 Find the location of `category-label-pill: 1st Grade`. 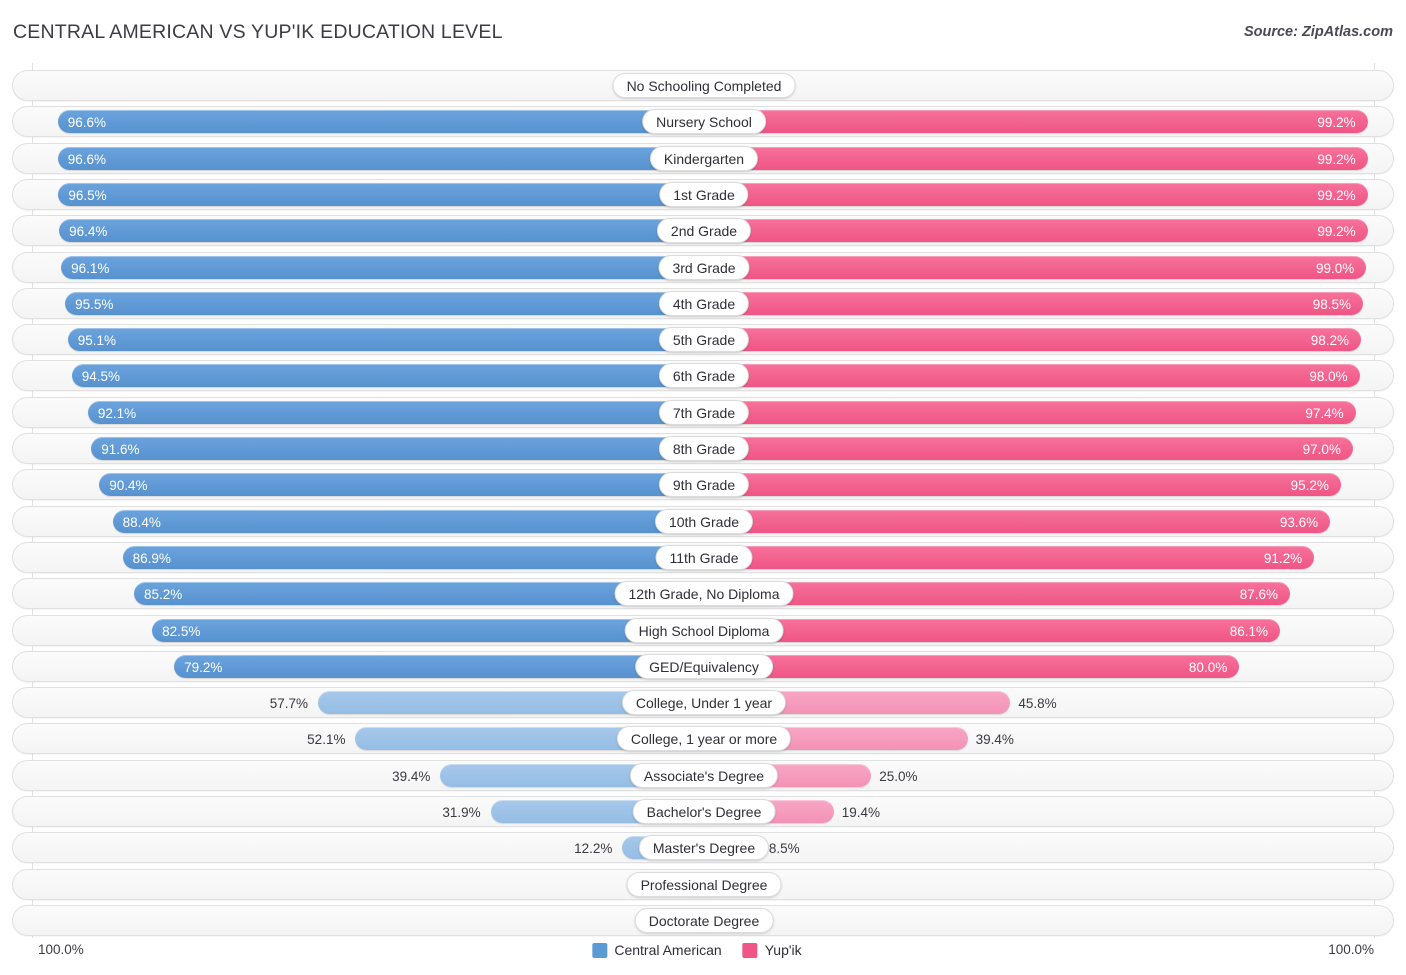

category-label-pill: 1st Grade is located at coordinates (704, 194).